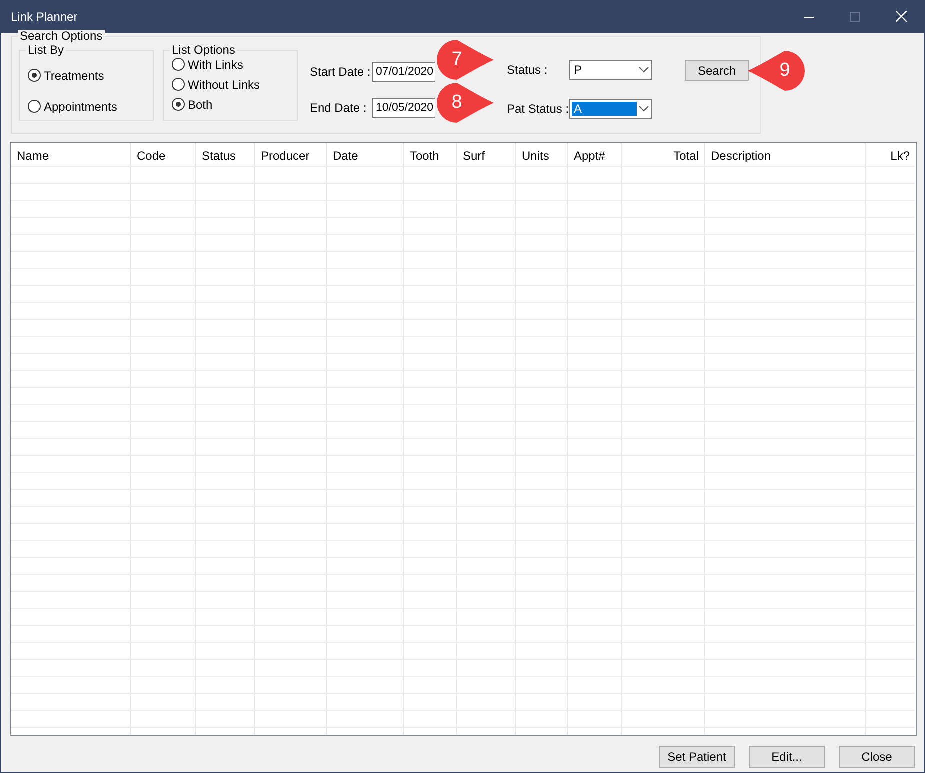 The height and width of the screenshot is (773, 925). What do you see at coordinates (339, 107) in the screenshot?
I see `field-label: End Date :` at bounding box center [339, 107].